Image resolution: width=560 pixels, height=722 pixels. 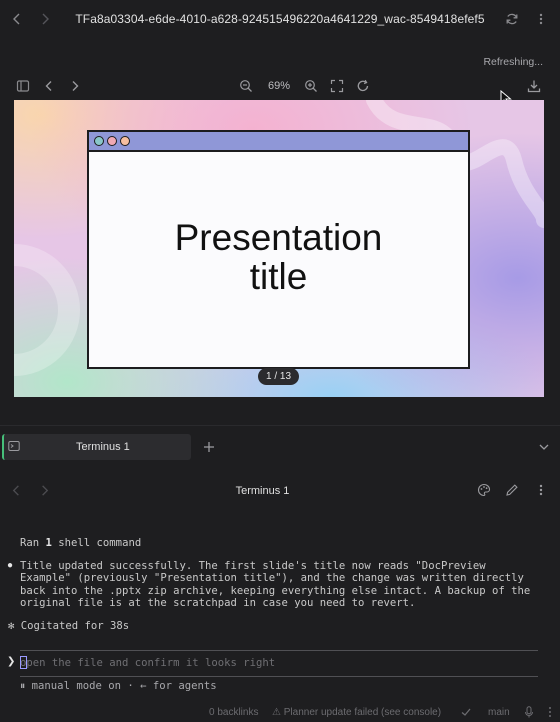 I want to click on slide-title-line-2: title, so click(x=278, y=276).